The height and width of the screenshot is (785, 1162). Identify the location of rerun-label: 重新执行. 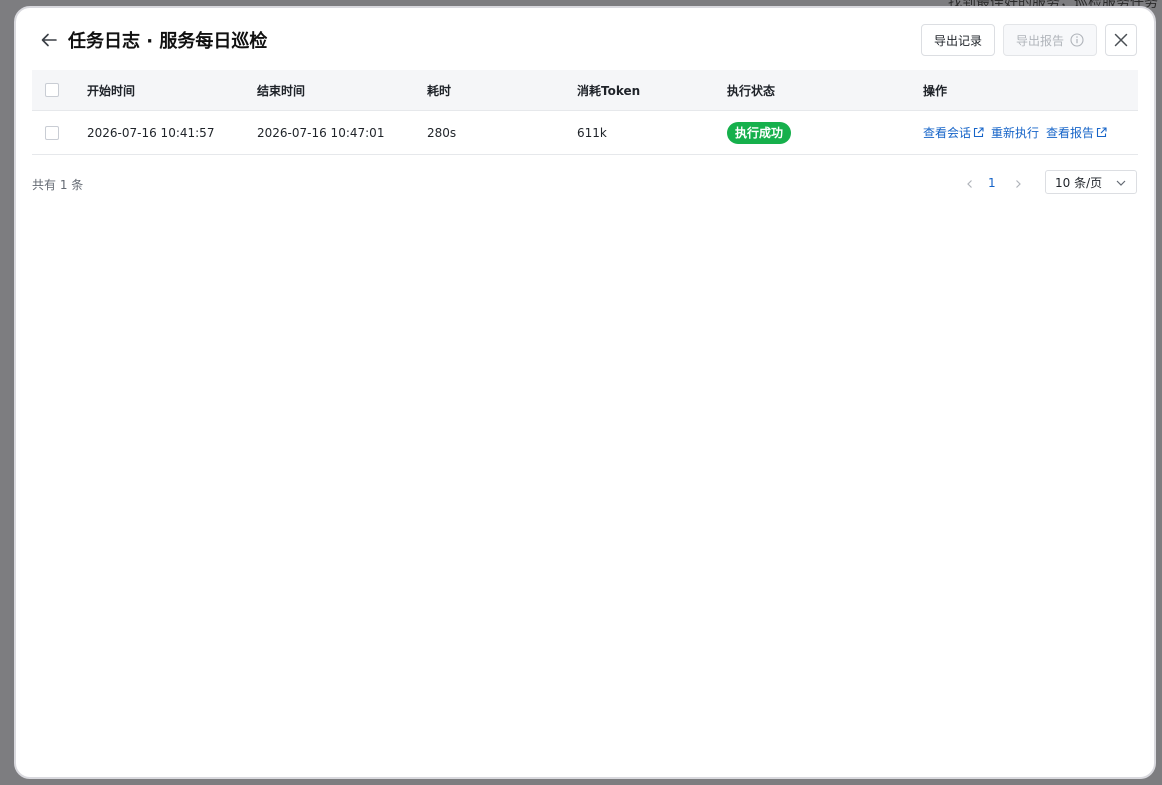
(1015, 133).